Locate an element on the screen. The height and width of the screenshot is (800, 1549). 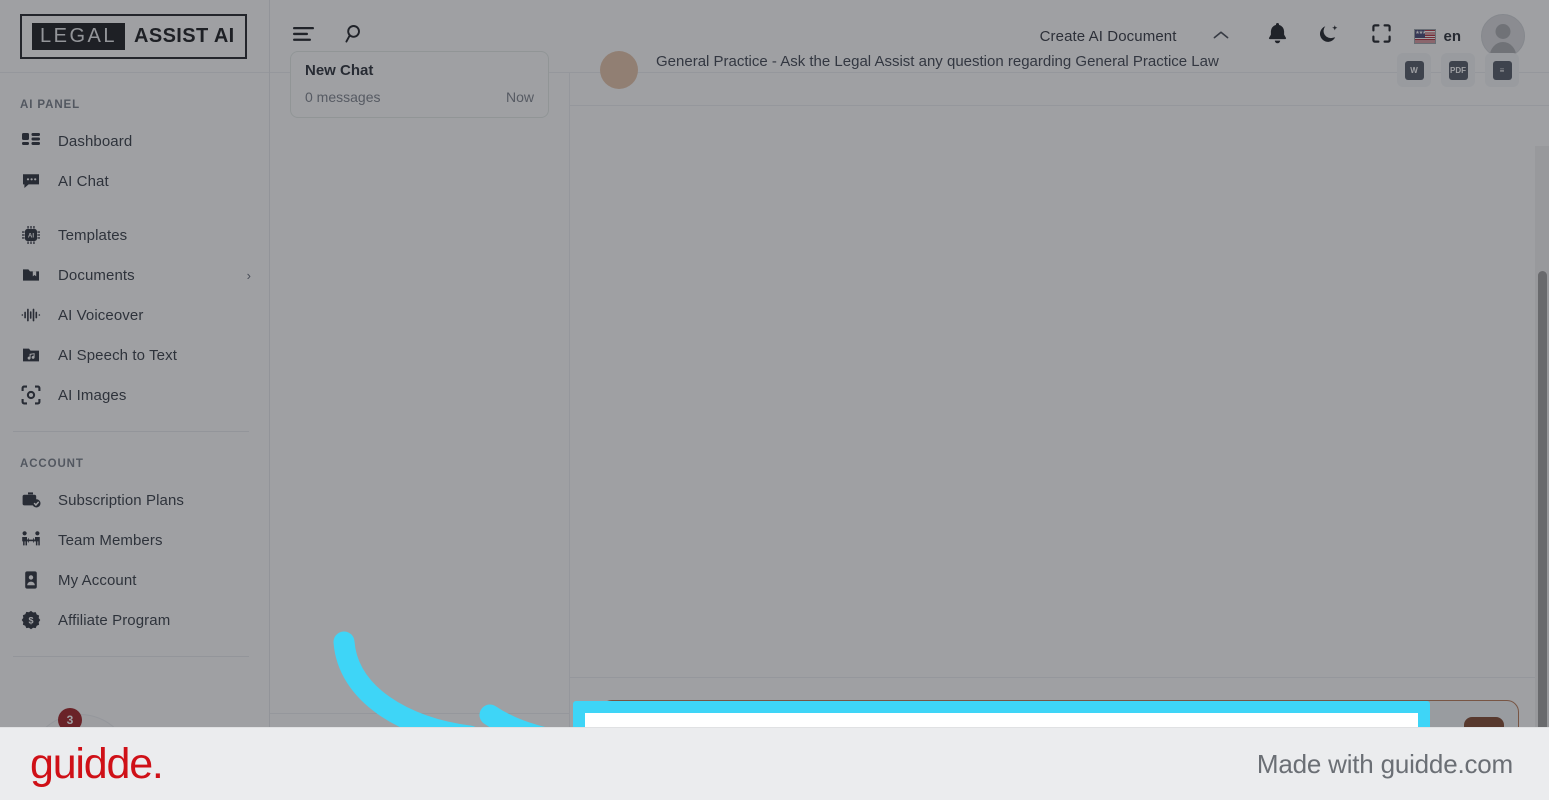
export-word-button: W is located at coordinates (1414, 70).